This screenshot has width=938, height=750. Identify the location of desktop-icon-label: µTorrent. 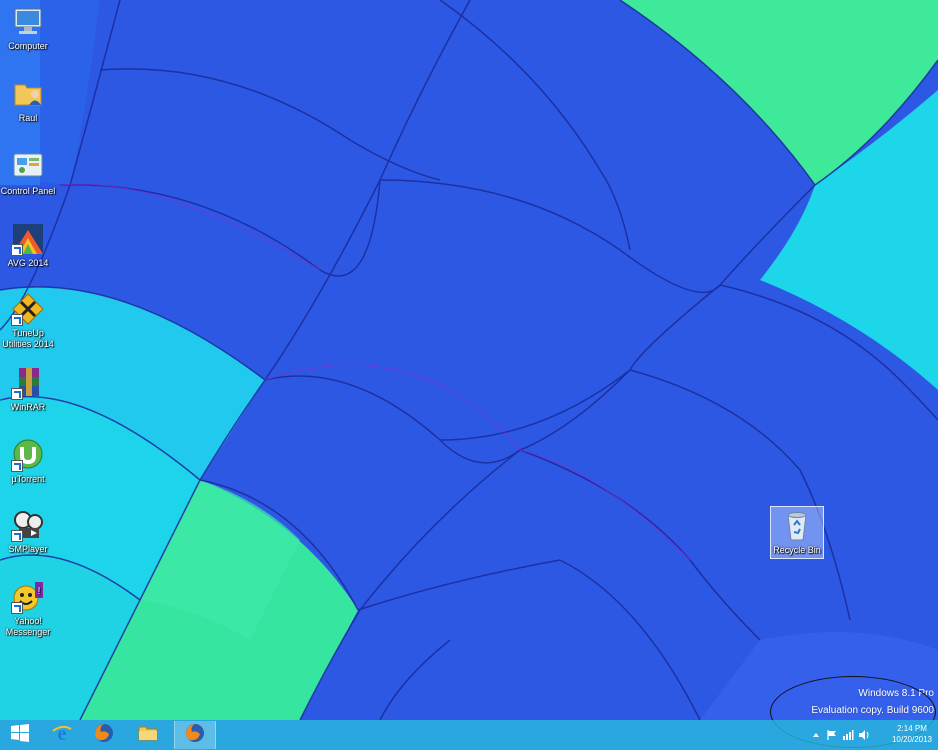
(28, 479).